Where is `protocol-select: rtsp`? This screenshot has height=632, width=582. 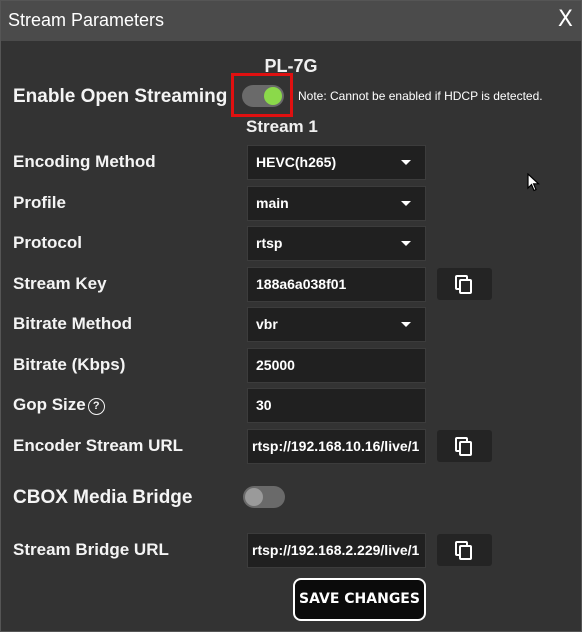 protocol-select: rtsp is located at coordinates (336, 243).